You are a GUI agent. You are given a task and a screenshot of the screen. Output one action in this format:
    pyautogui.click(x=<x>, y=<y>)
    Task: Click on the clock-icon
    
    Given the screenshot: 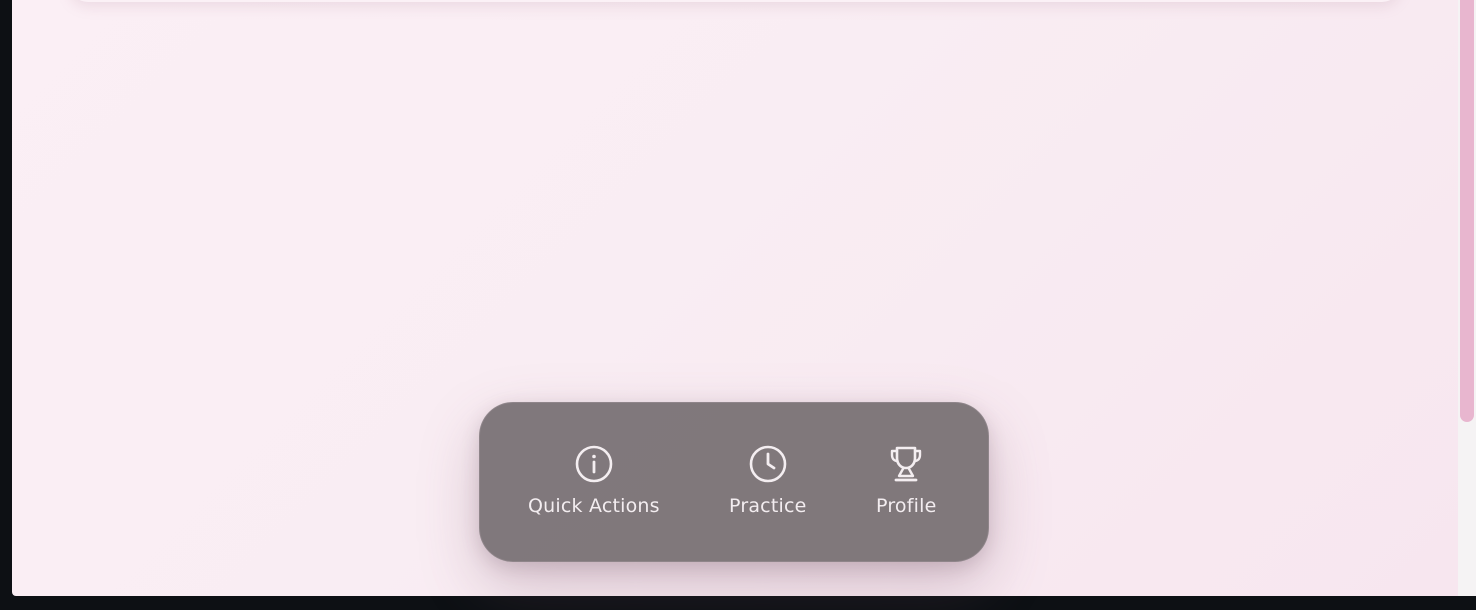 What is the action you would take?
    pyautogui.click(x=768, y=464)
    